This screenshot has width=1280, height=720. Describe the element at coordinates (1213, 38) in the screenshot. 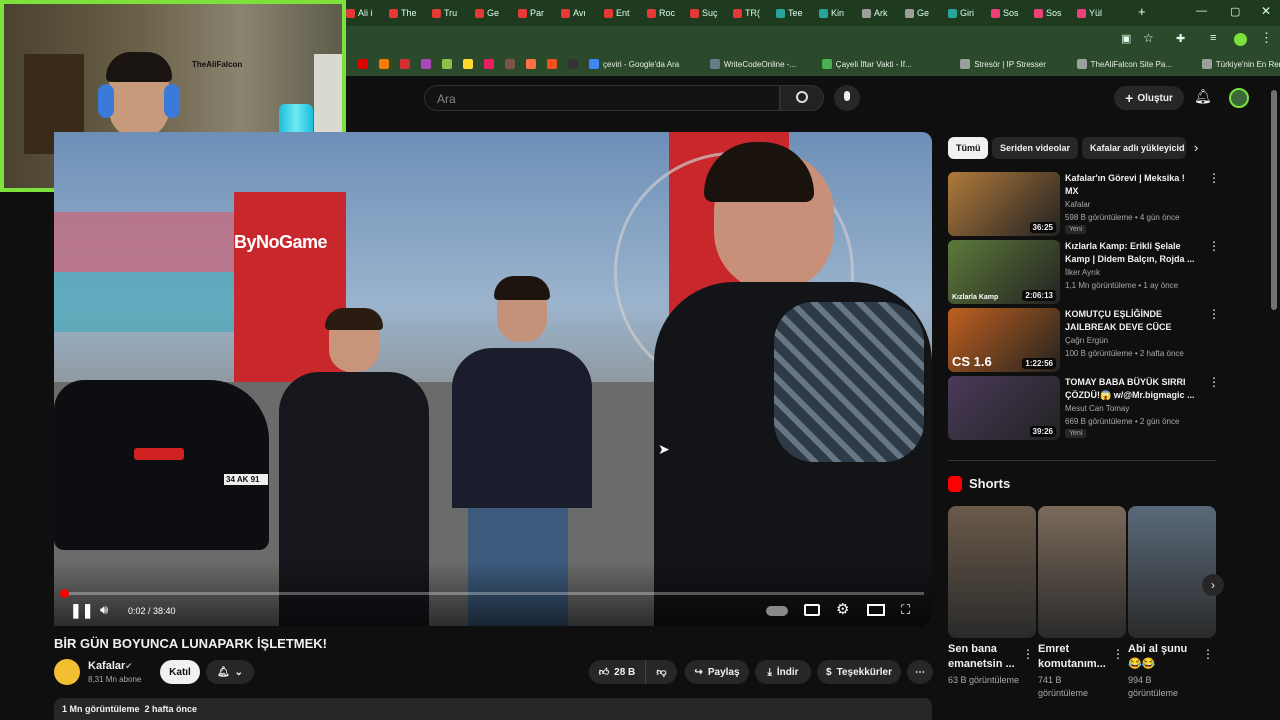

I see `media-icon: ≡` at that location.